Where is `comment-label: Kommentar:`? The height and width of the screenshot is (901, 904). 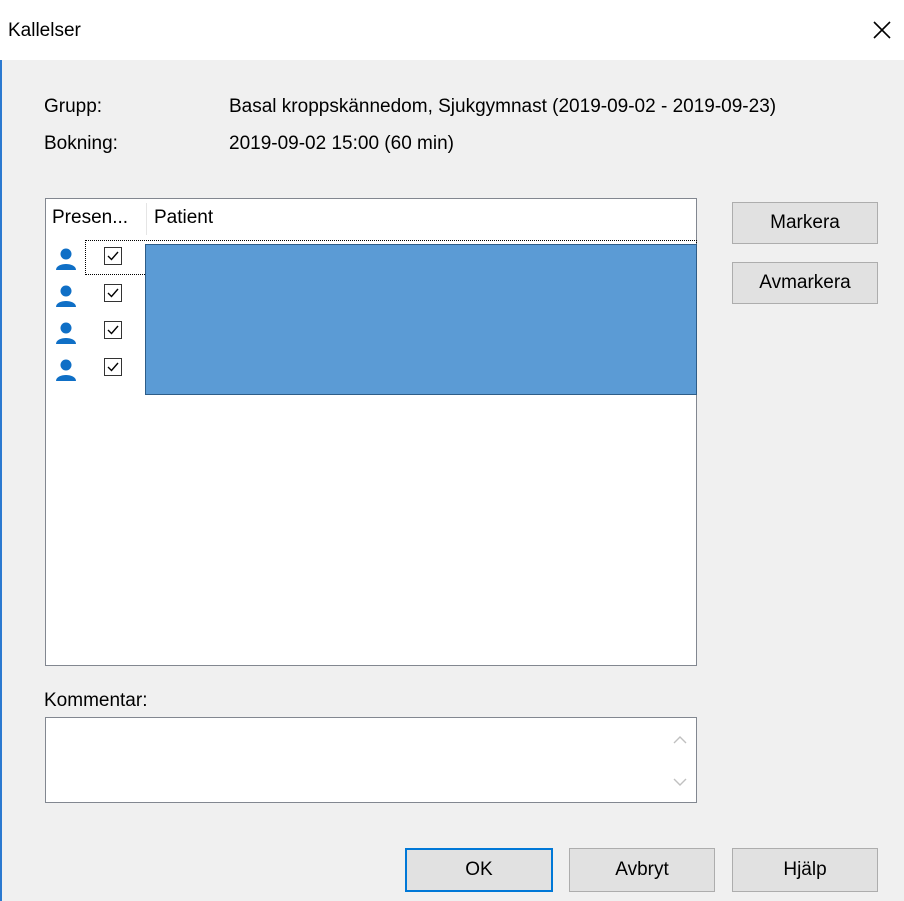
comment-label: Kommentar: is located at coordinates (96, 700).